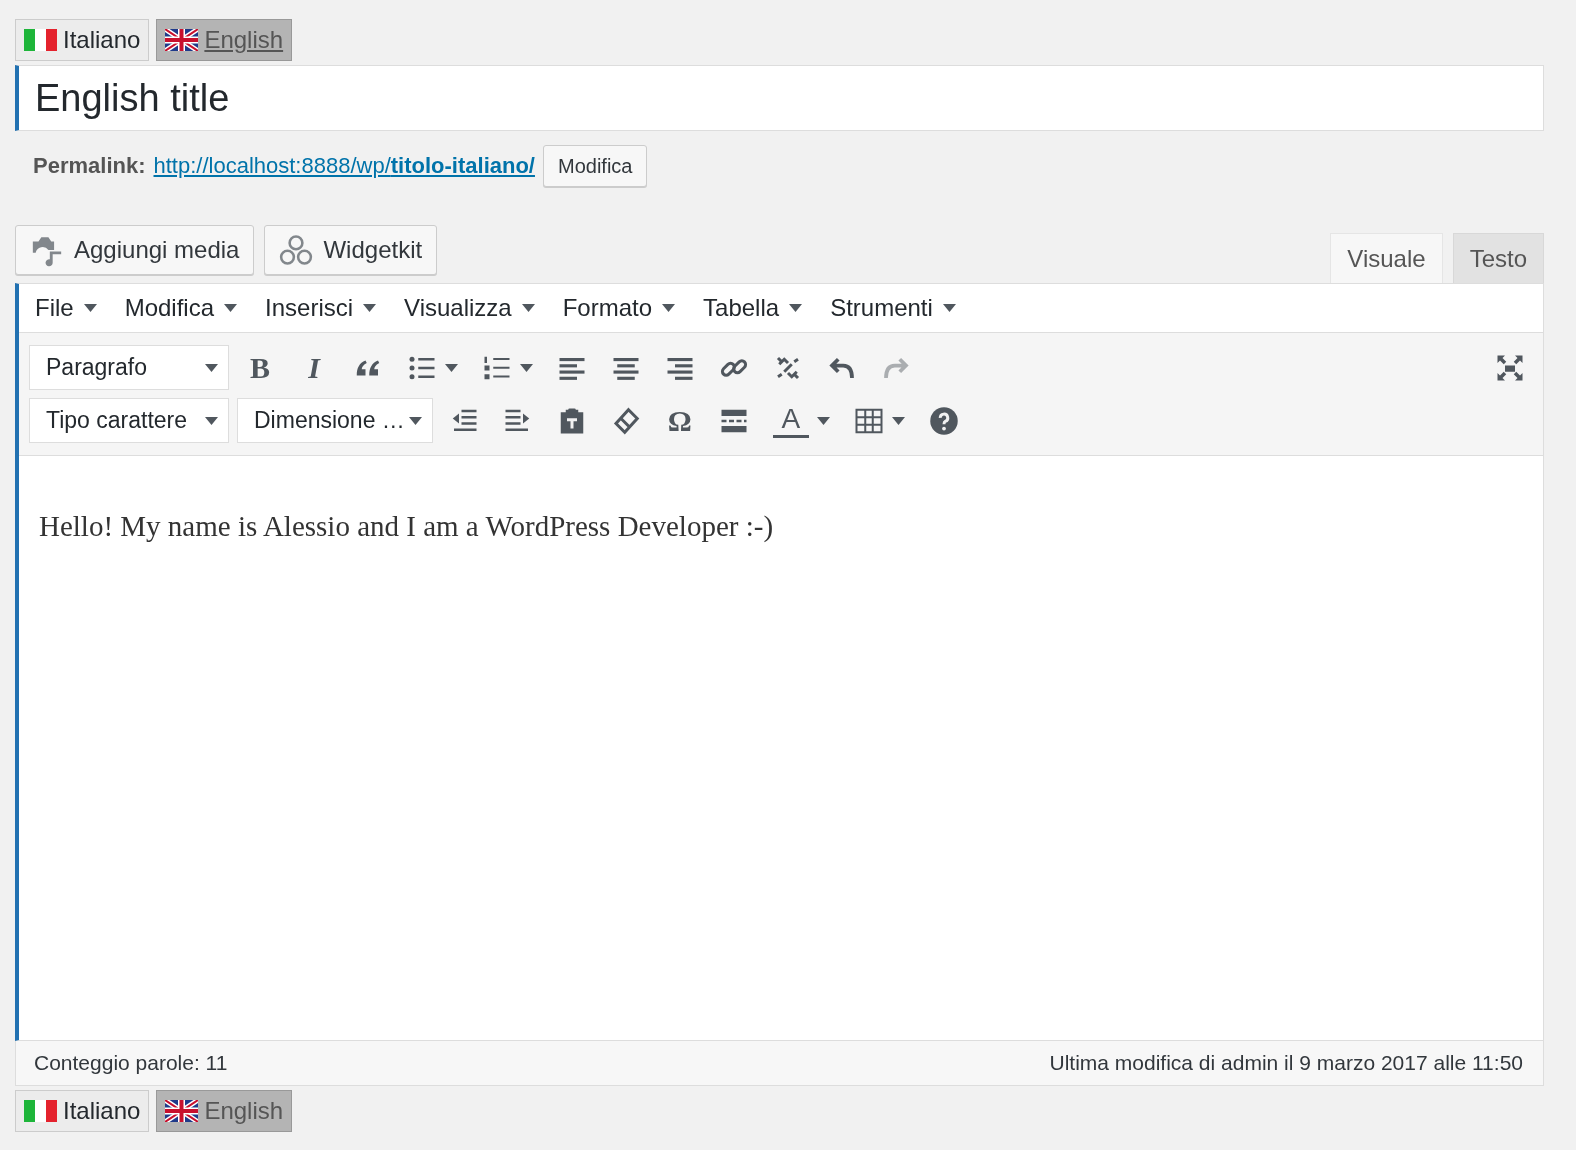 The width and height of the screenshot is (1576, 1150). I want to click on omega-button: Ω, so click(679, 420).